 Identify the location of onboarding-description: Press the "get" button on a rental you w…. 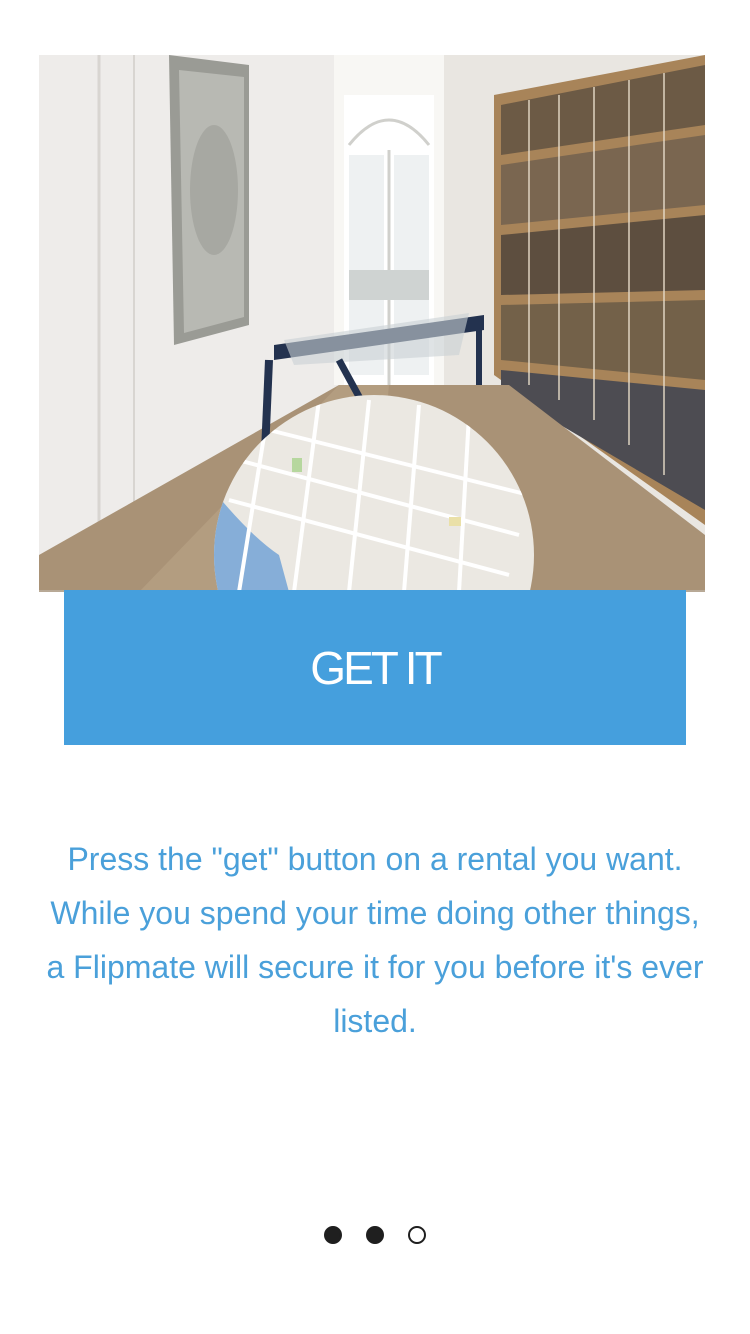
(375, 940).